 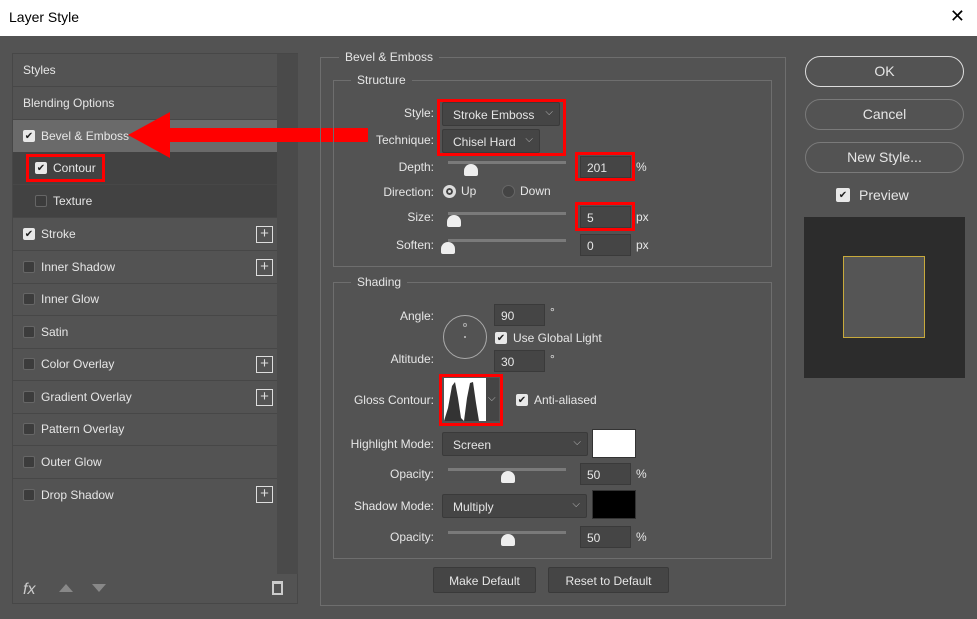 What do you see at coordinates (535, 191) in the screenshot?
I see `down-label: Down` at bounding box center [535, 191].